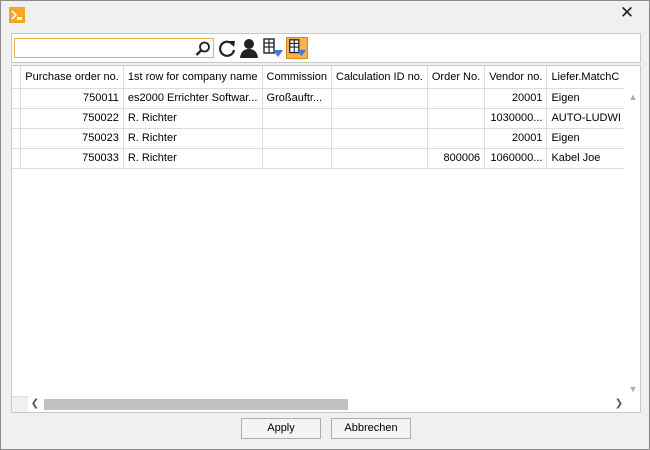 This screenshot has width=650, height=450. I want to click on scroll-down-icon: ▼, so click(632, 389).